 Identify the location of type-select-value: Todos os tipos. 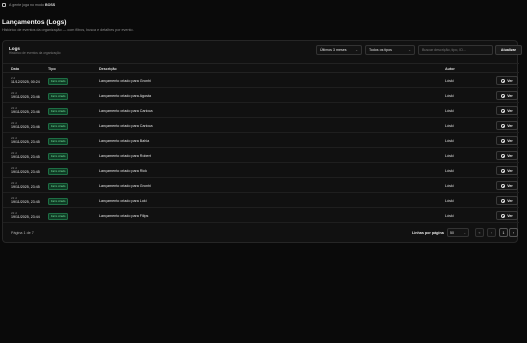
(380, 50).